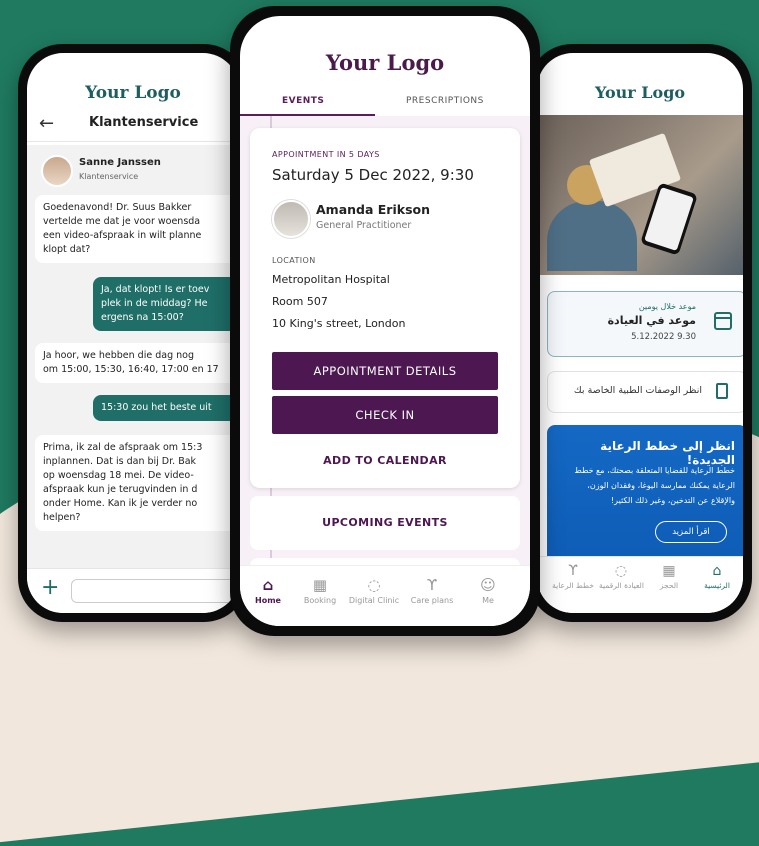 This screenshot has width=759, height=846. What do you see at coordinates (651, 320) in the screenshot?
I see `appointment-title: موعد في العيادة` at bounding box center [651, 320].